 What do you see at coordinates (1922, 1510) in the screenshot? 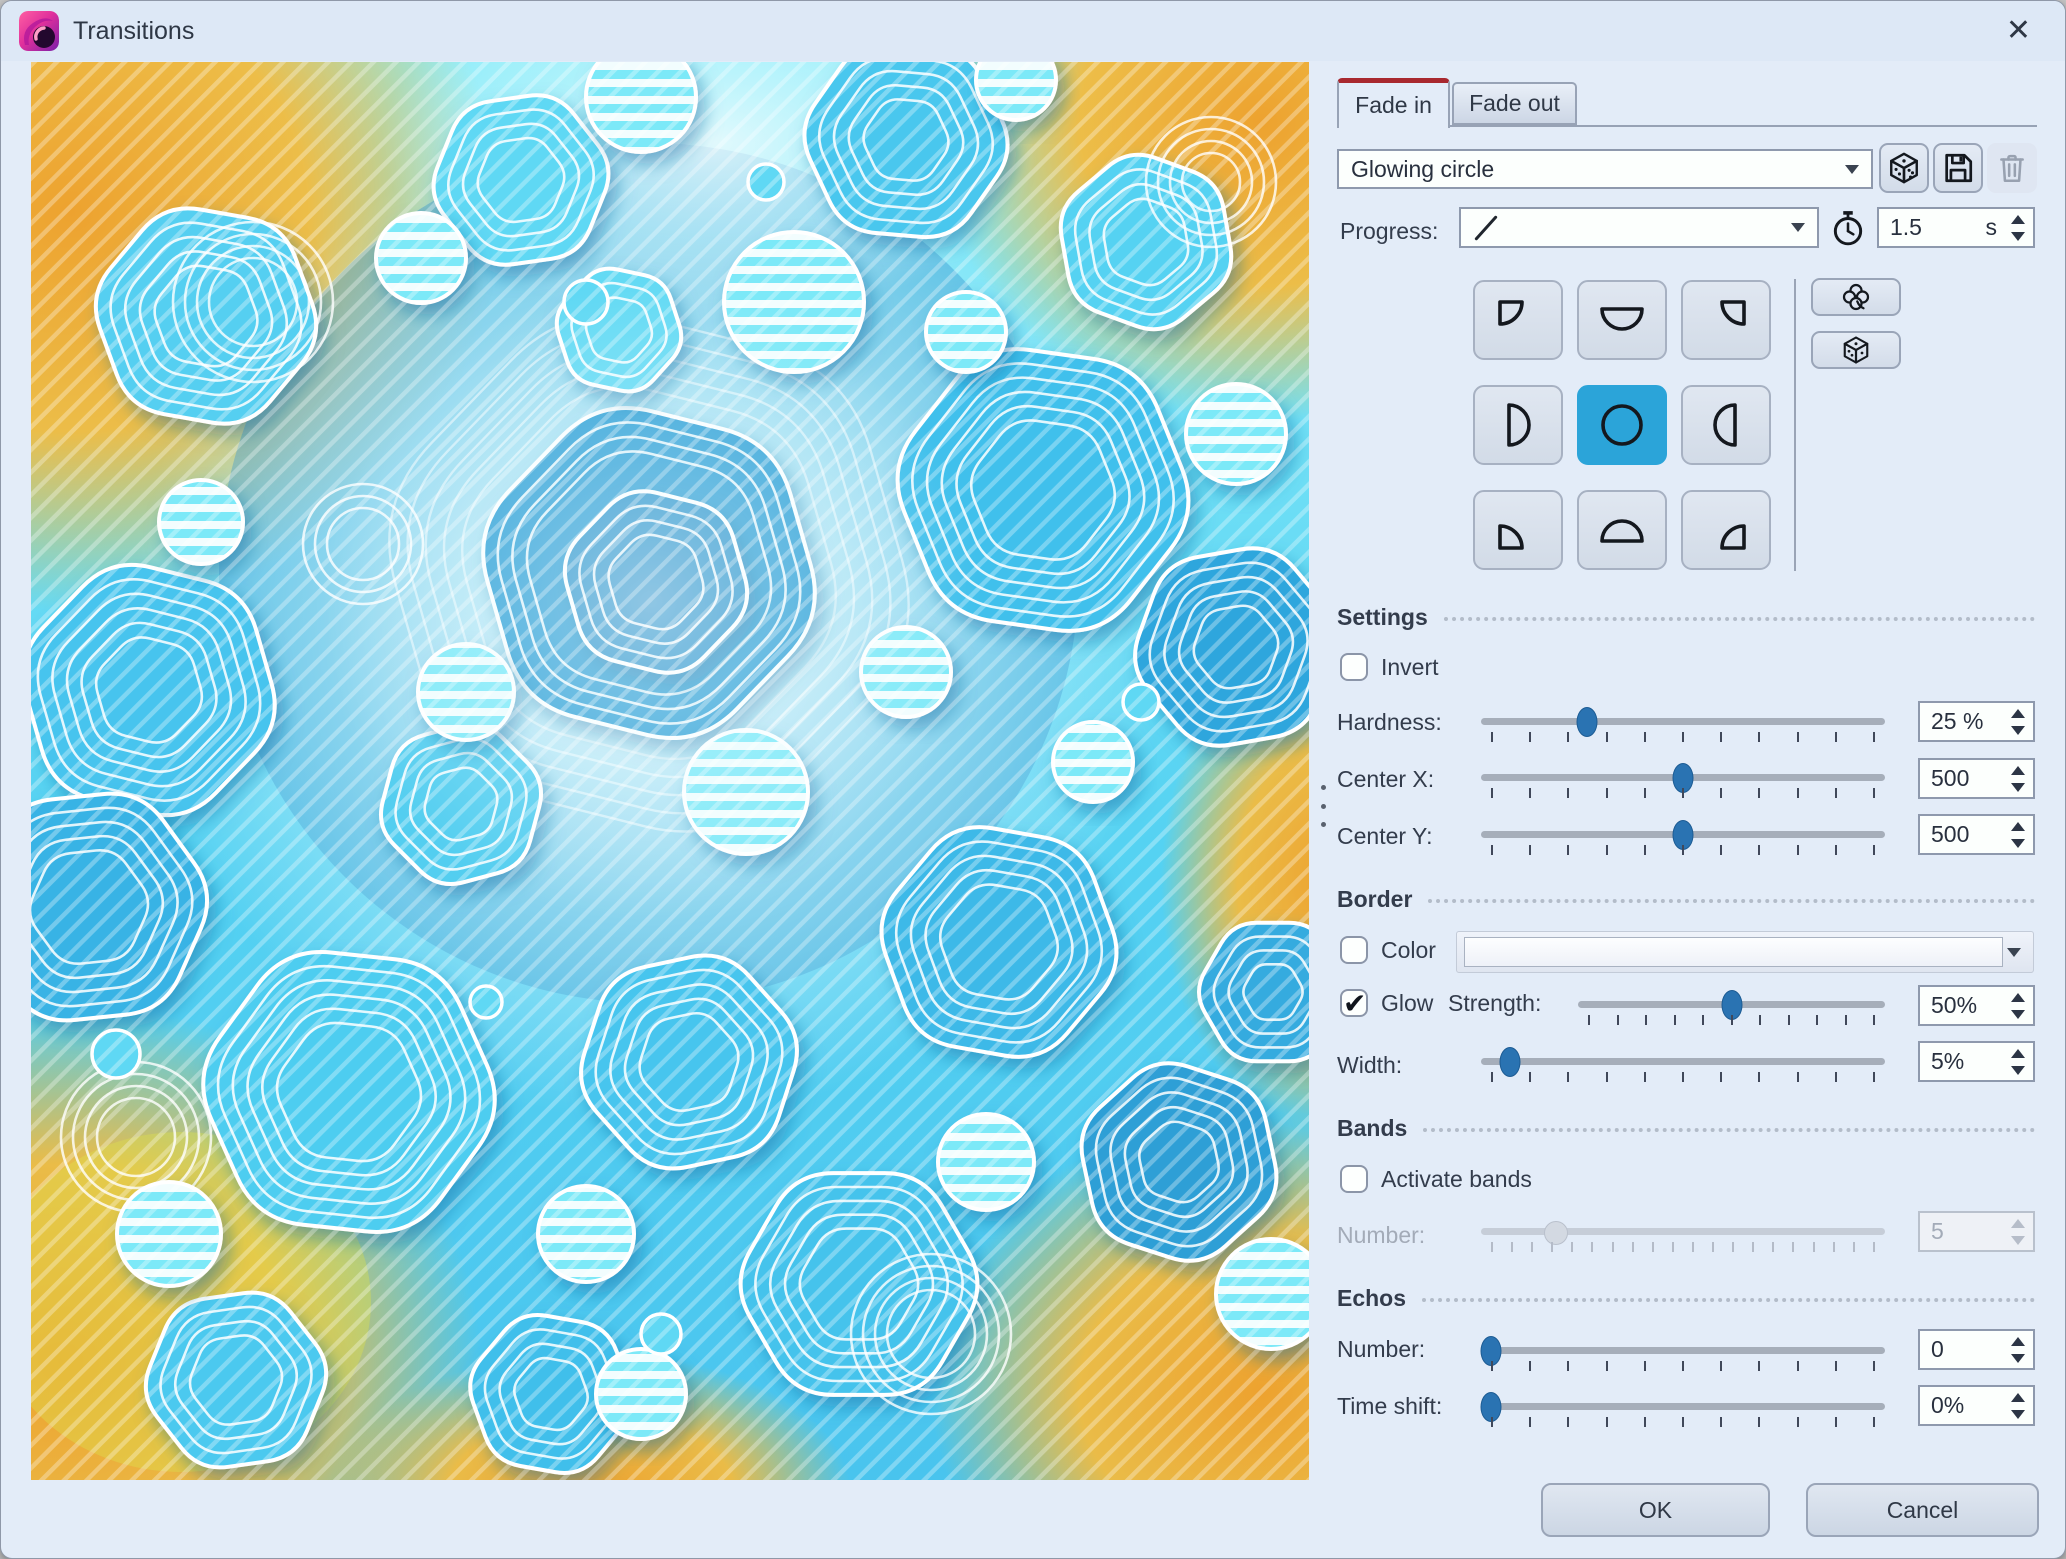
I see `cancel-button: Cancel` at bounding box center [1922, 1510].